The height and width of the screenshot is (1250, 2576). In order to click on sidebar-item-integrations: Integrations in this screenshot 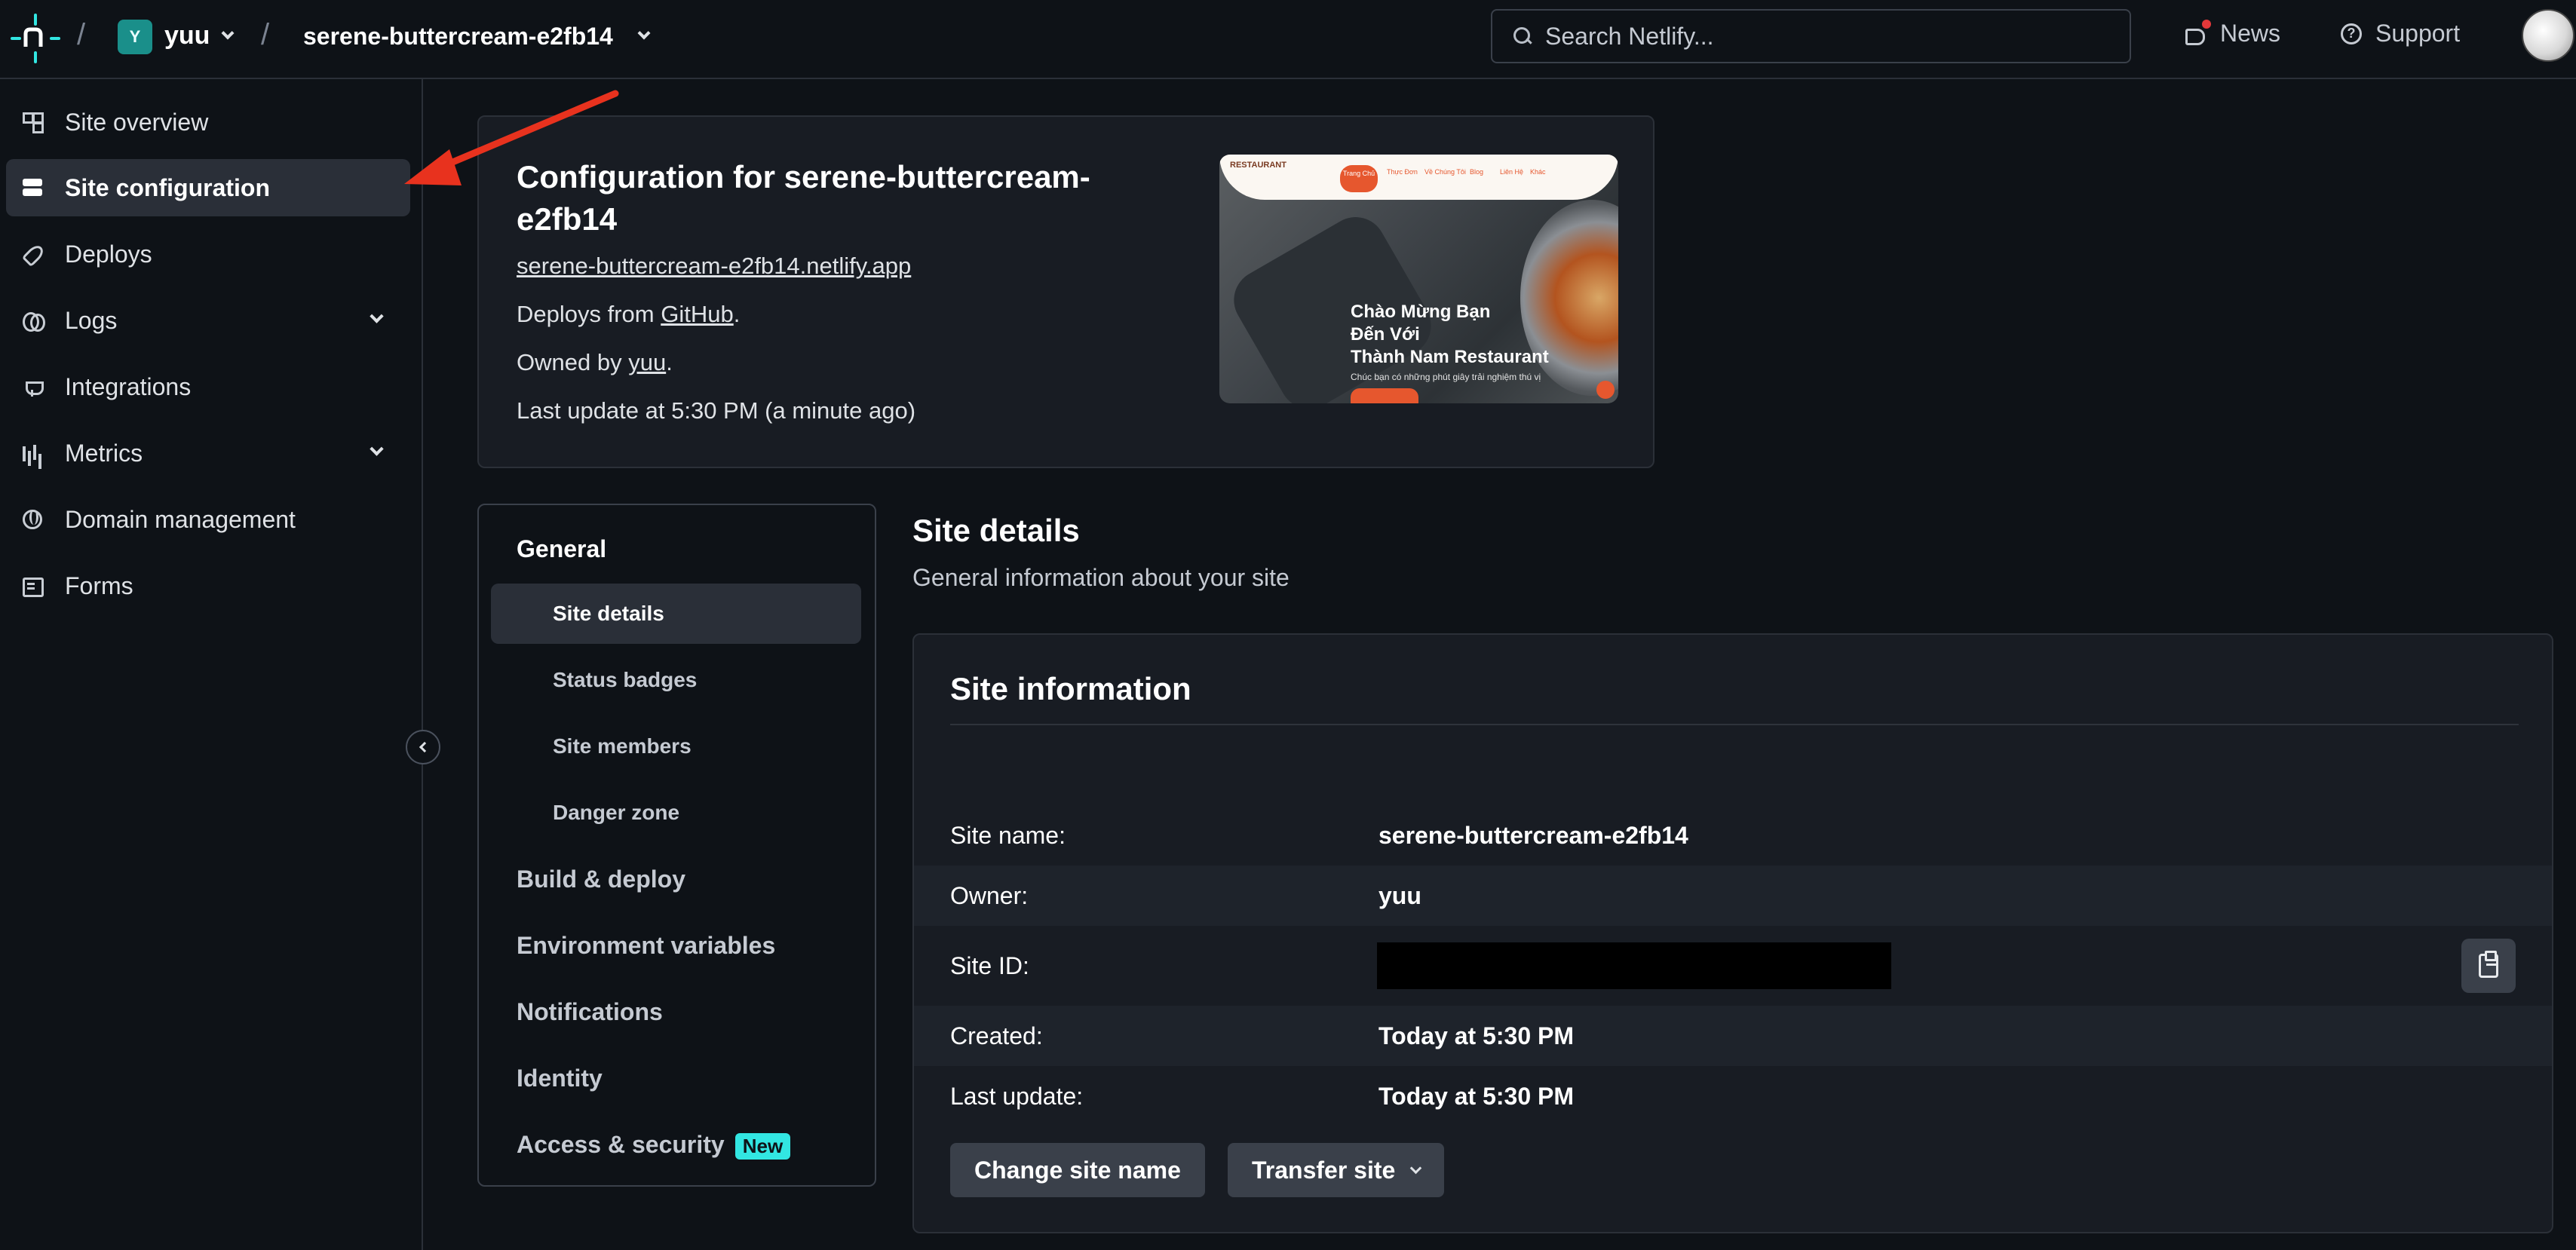, I will do `click(208, 386)`.